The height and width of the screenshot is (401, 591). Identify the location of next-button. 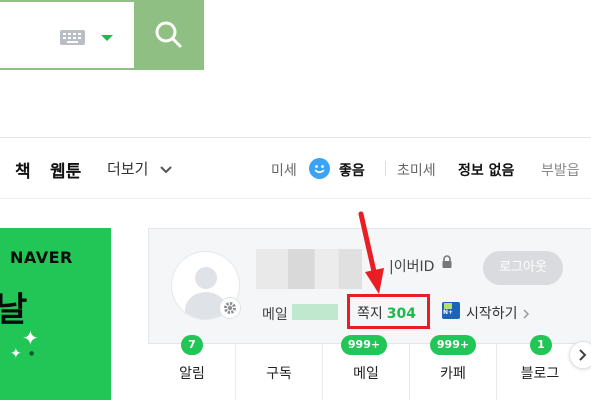
(580, 355).